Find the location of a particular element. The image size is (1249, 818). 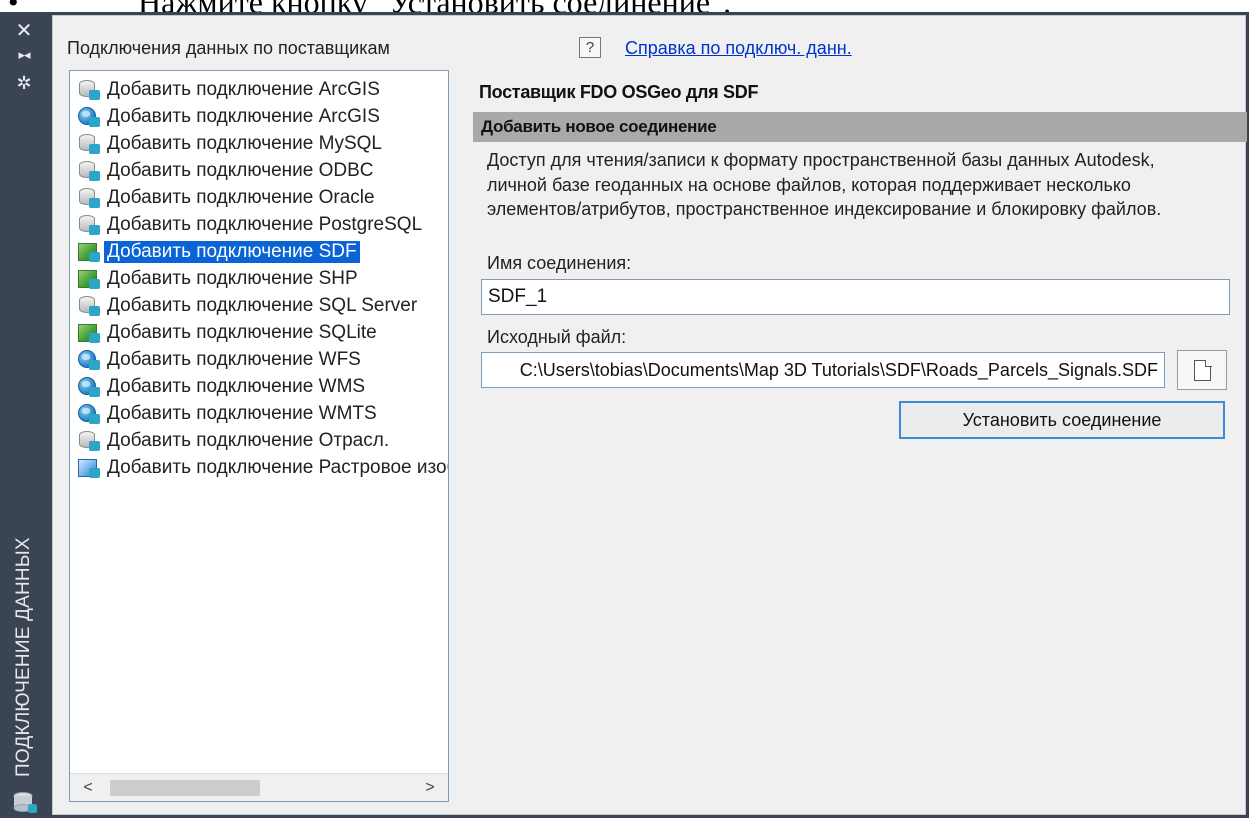

provider-title: Поставщик FDO OSGeo для SDF is located at coordinates (619, 92).